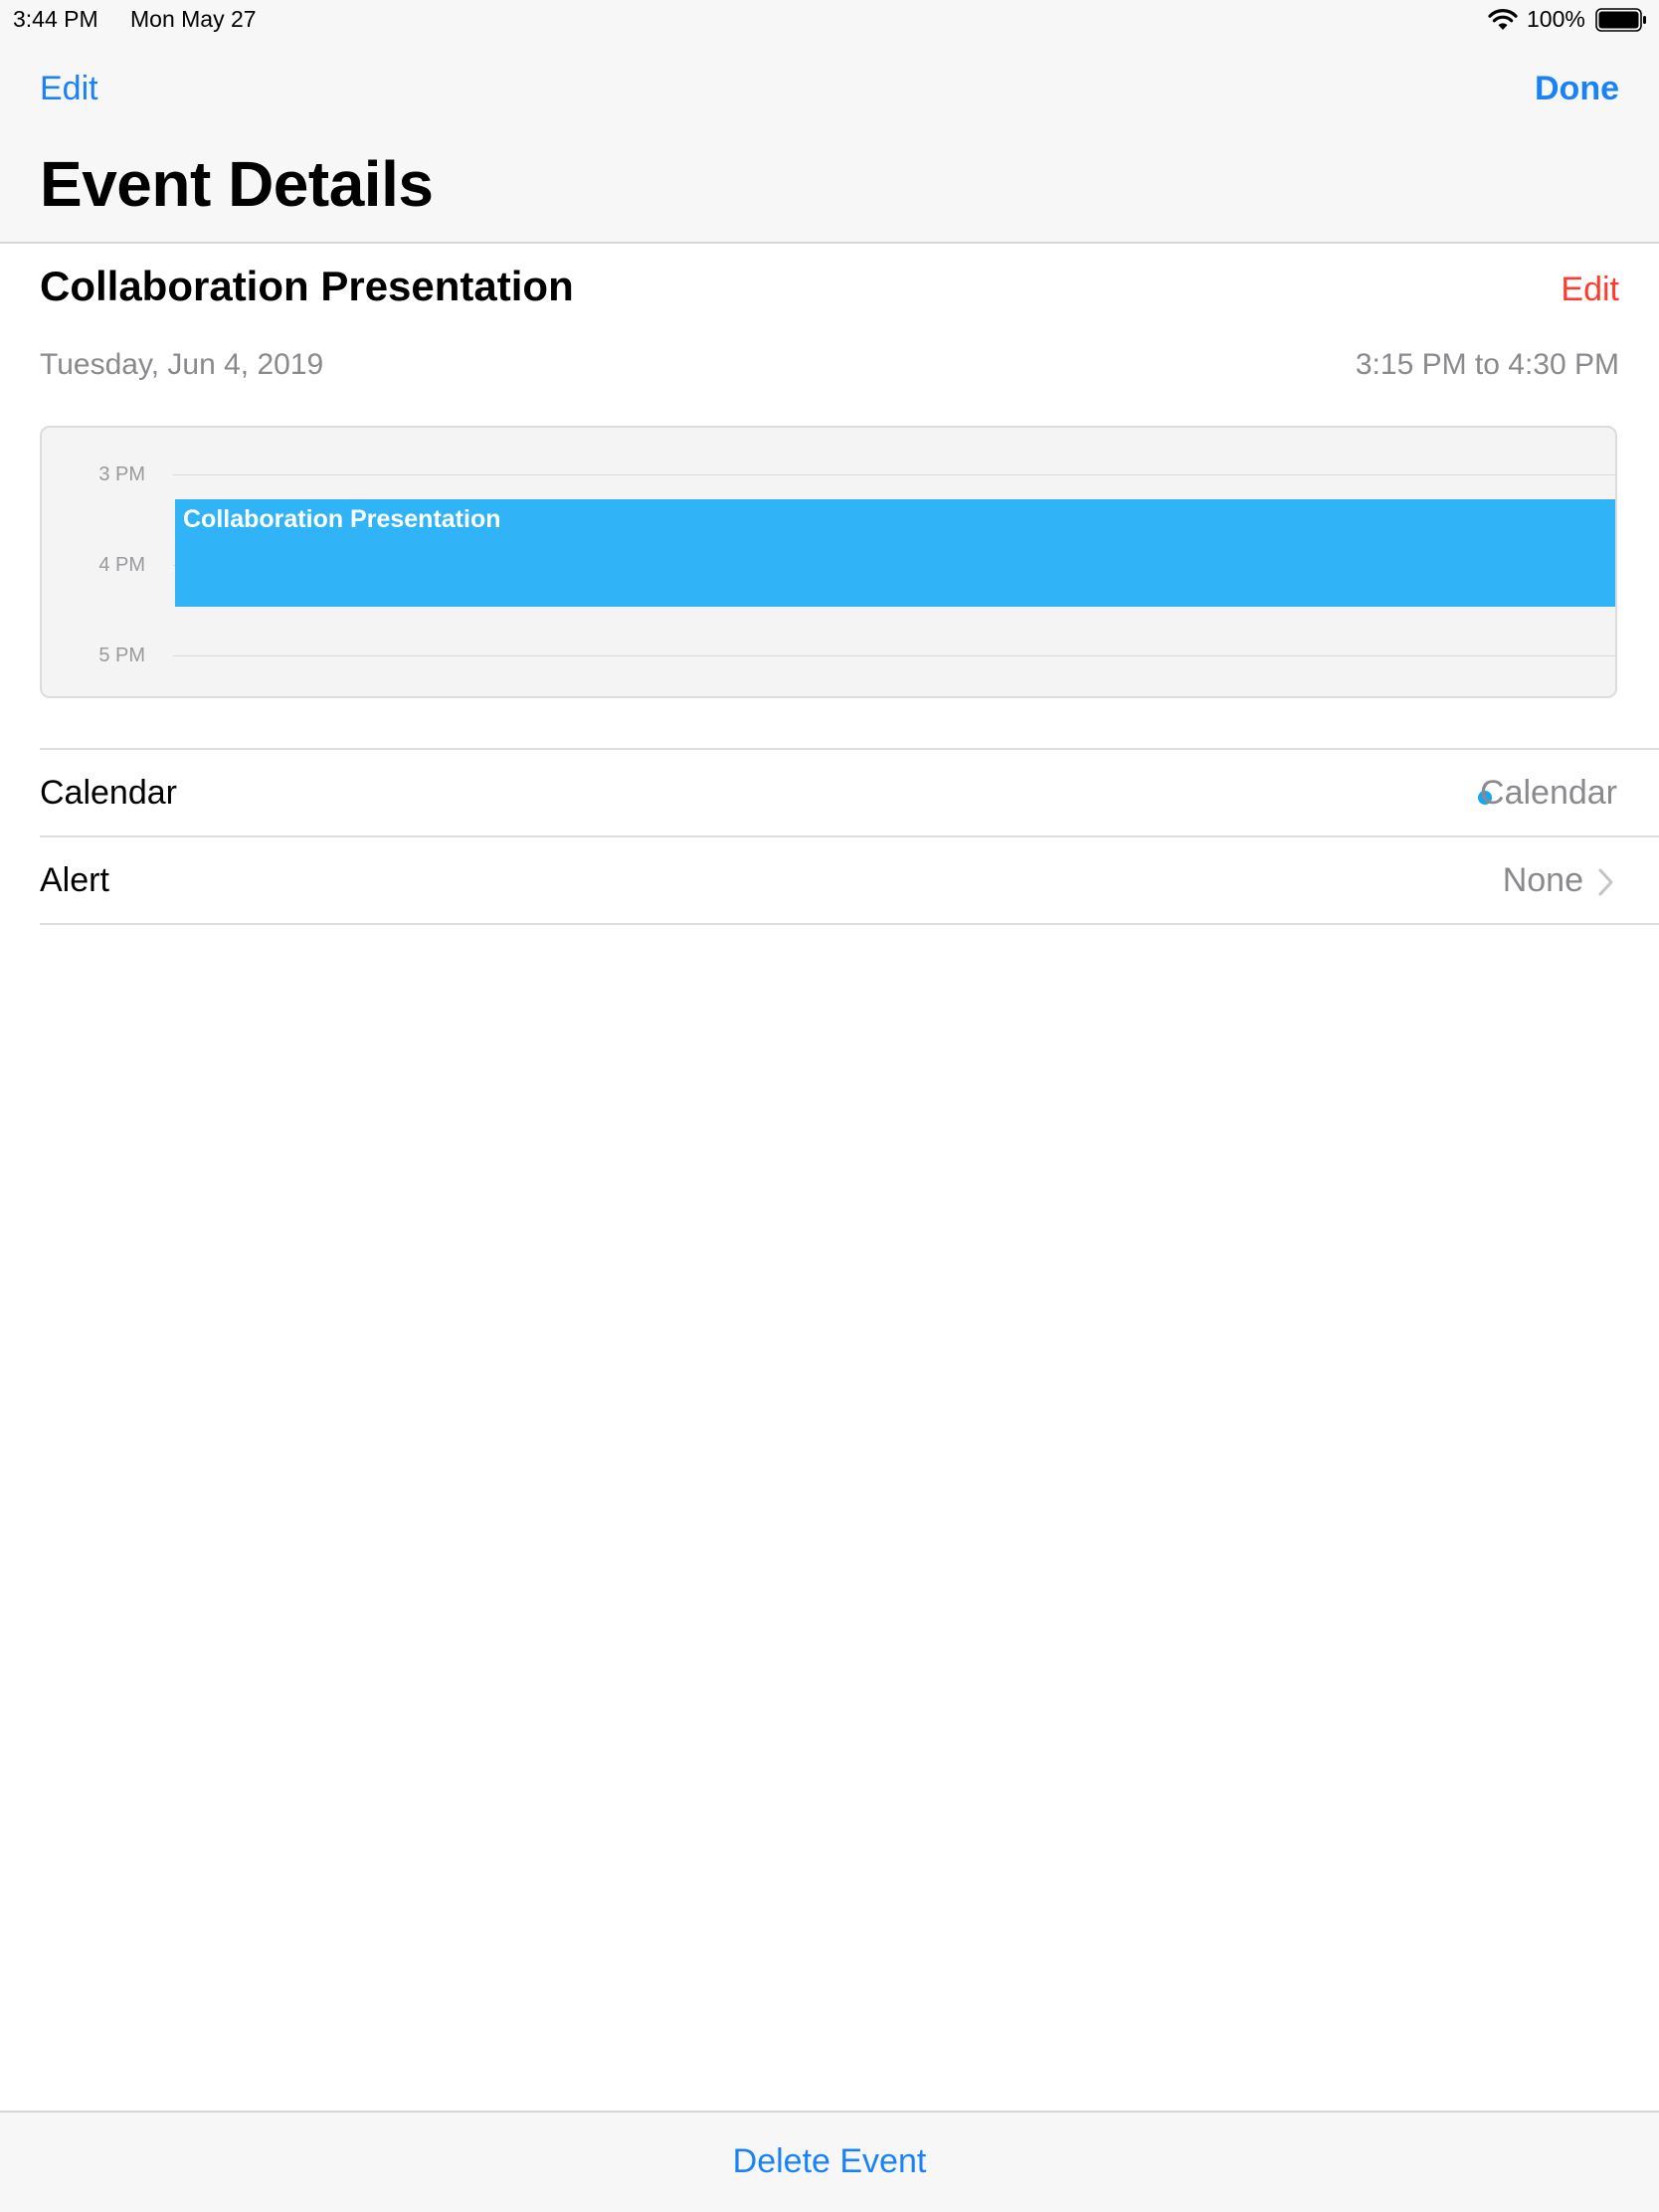  I want to click on hour-label-4pm: 4 PM, so click(121, 565).